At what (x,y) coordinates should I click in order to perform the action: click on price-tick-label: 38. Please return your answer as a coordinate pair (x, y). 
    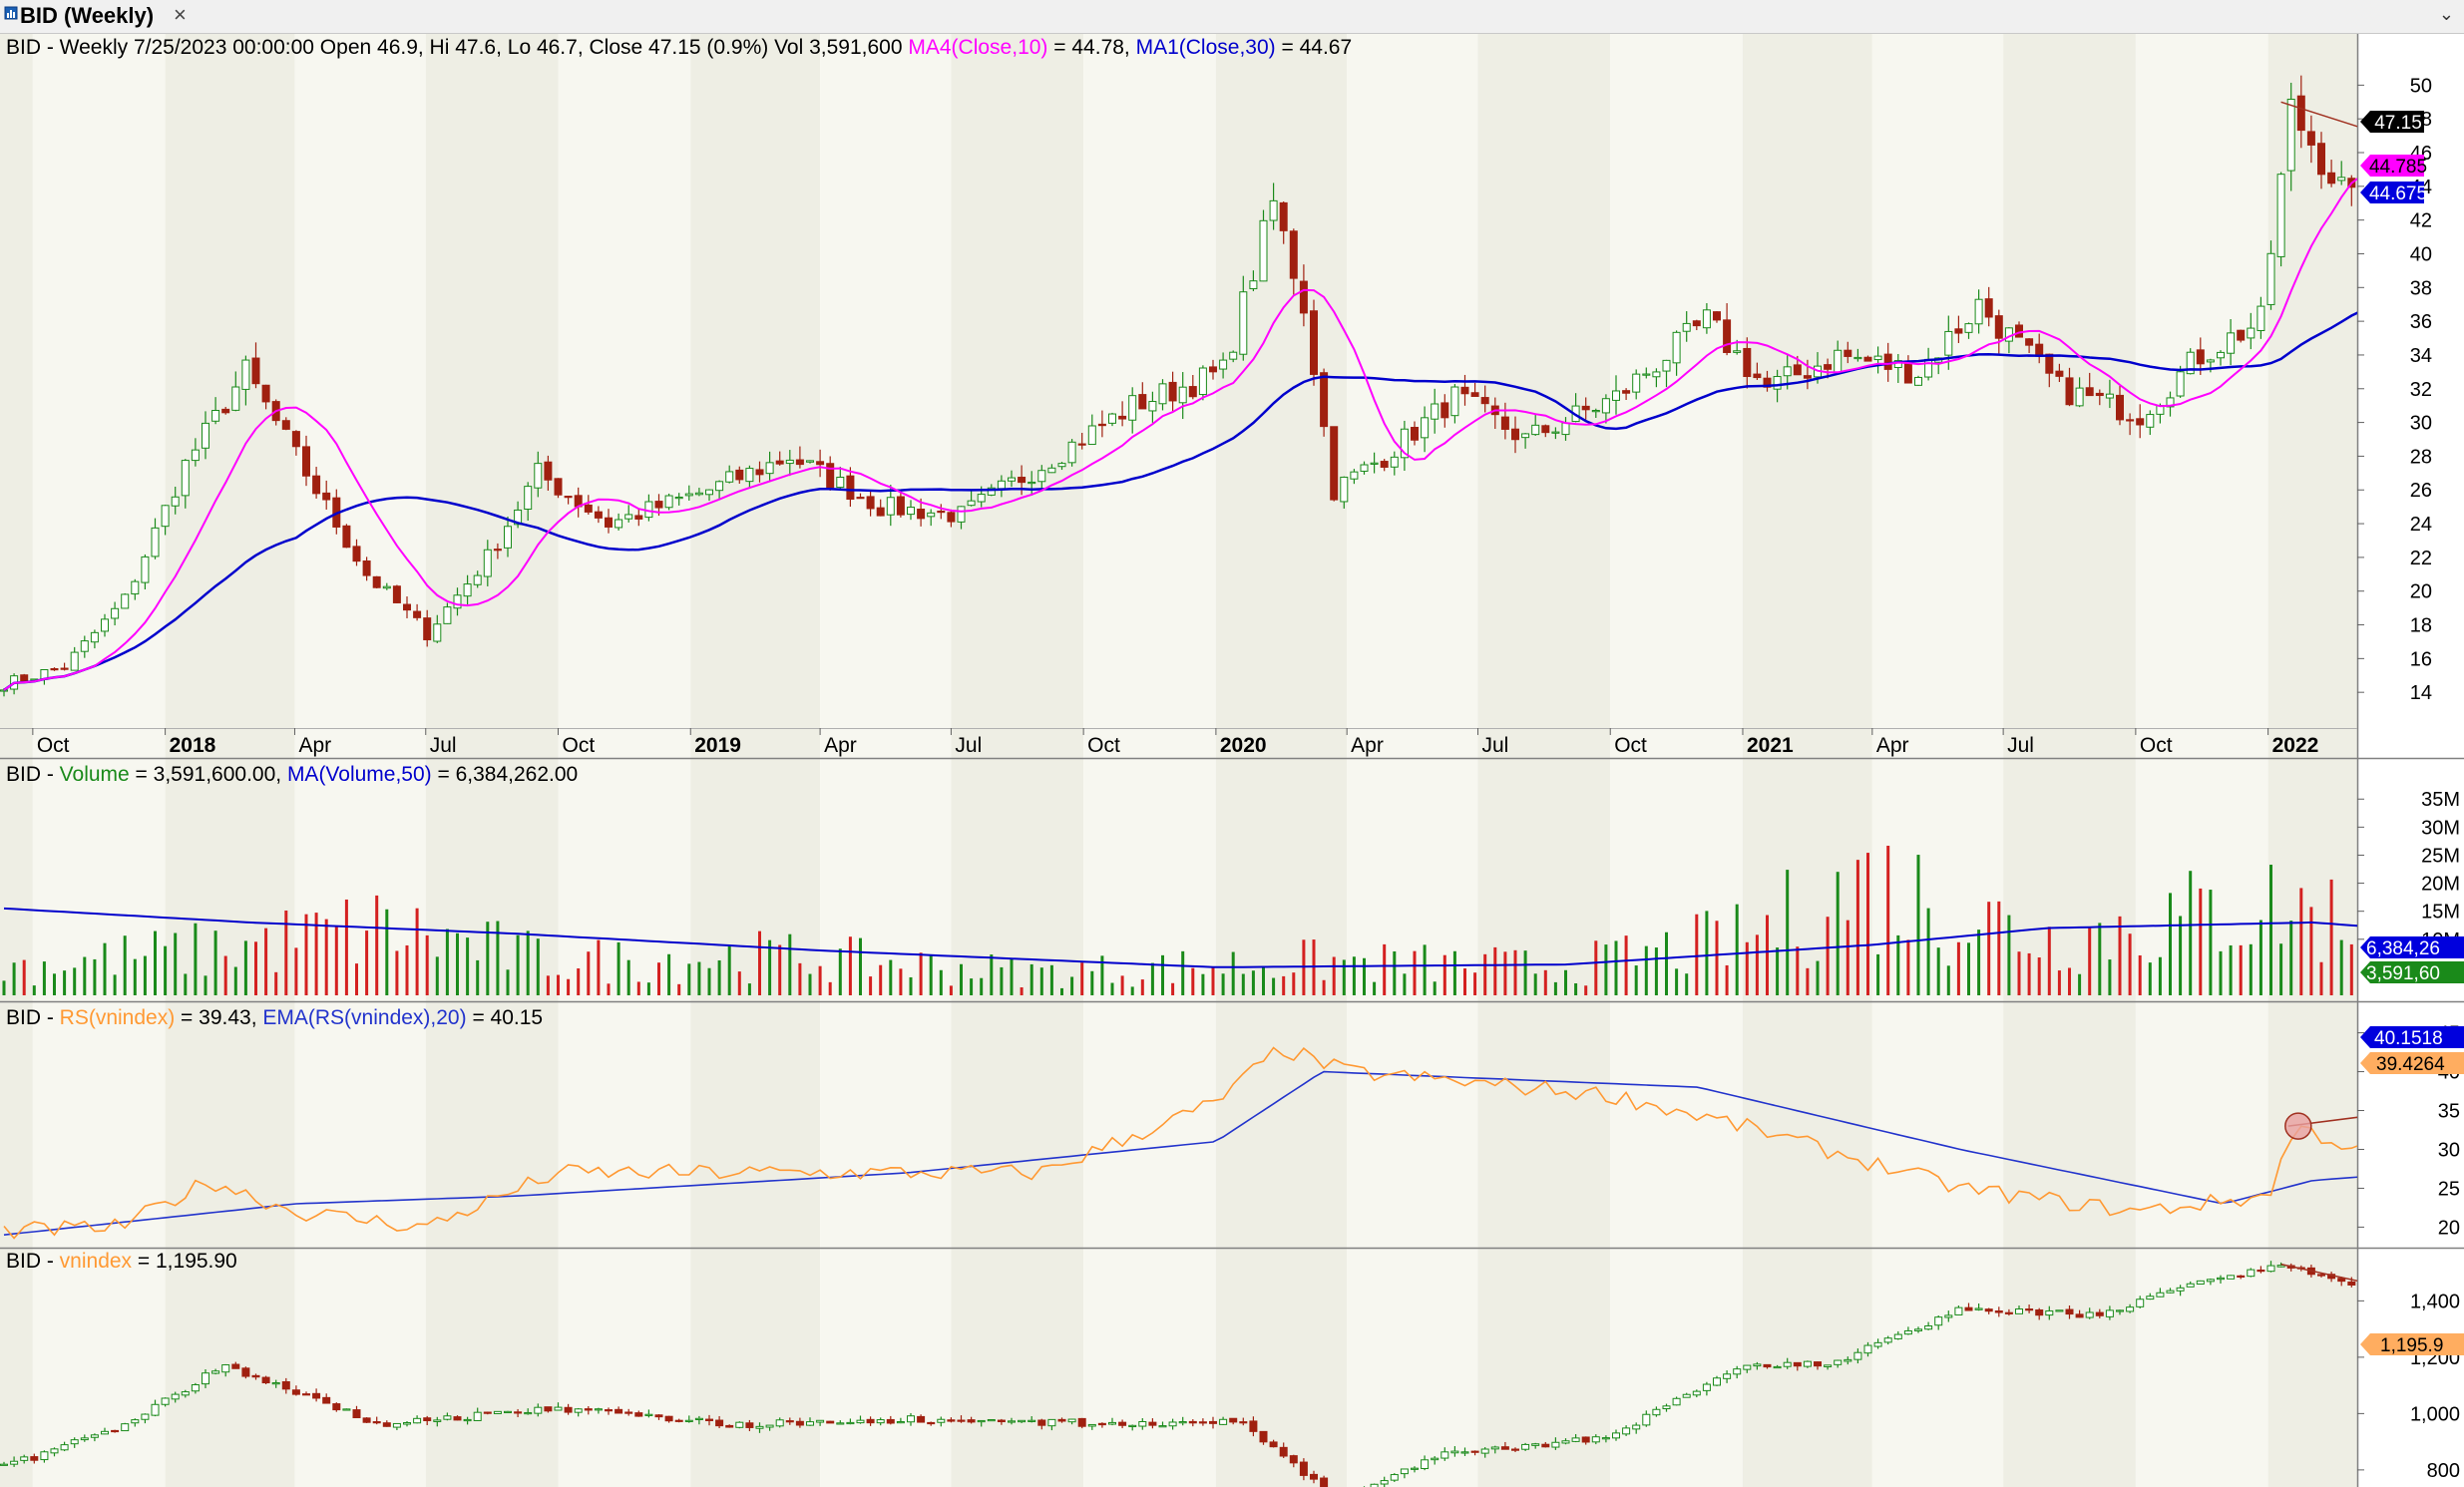
    Looking at the image, I should click on (2421, 288).